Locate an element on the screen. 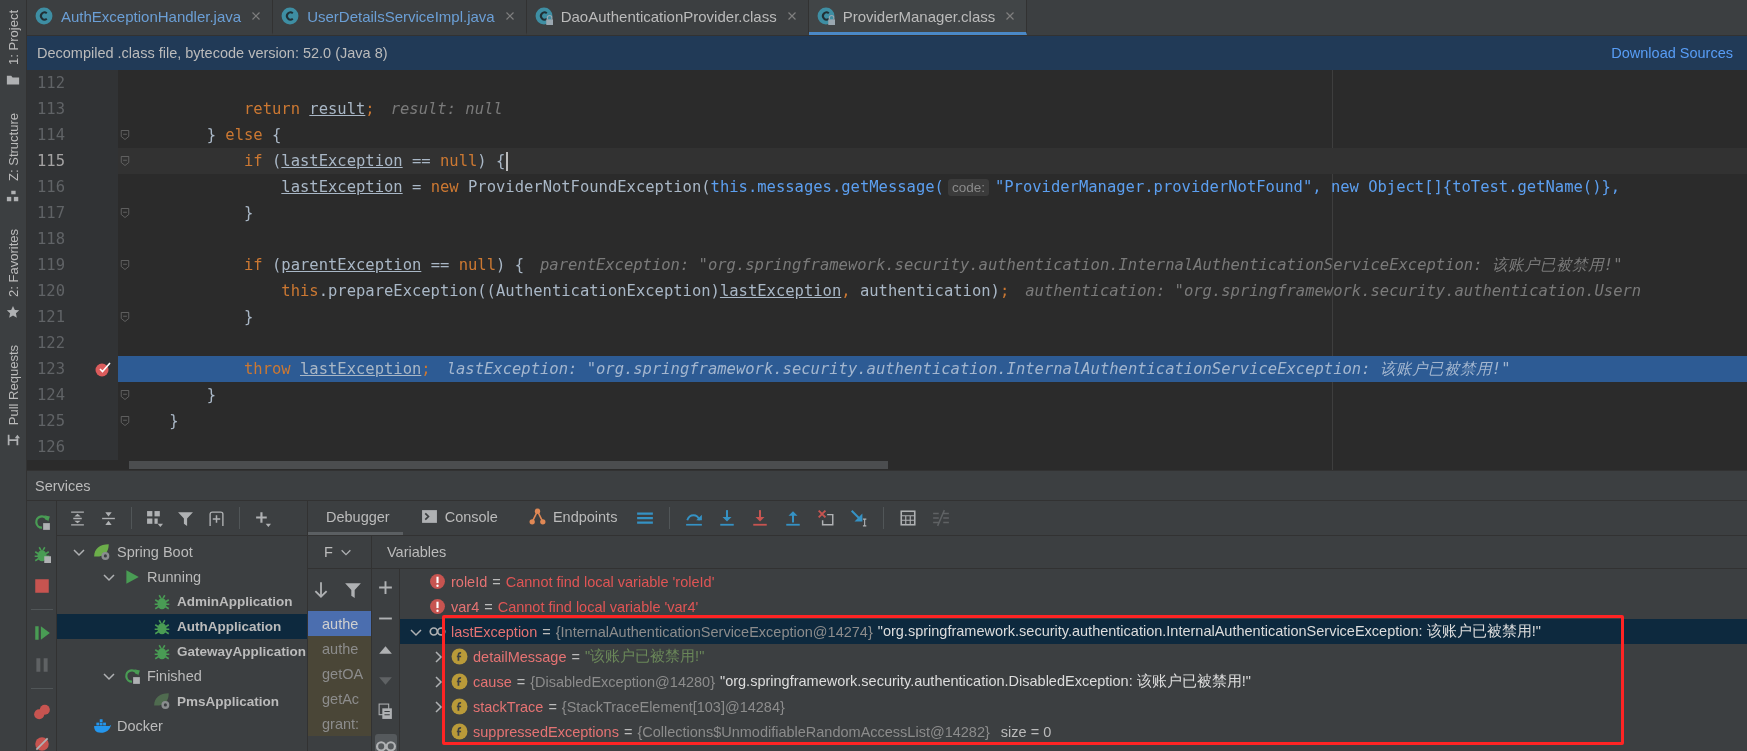  editor-tab: DaoAuthenticationProvider.class is located at coordinates (667, 17).